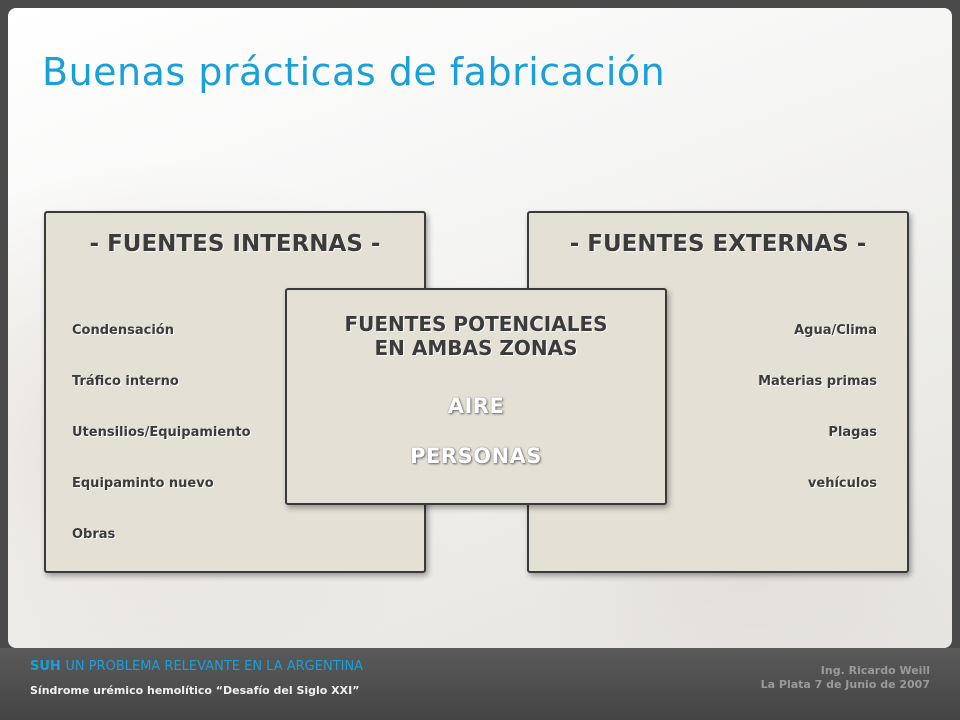  I want to click on footer-brand: SUH, so click(45, 666).